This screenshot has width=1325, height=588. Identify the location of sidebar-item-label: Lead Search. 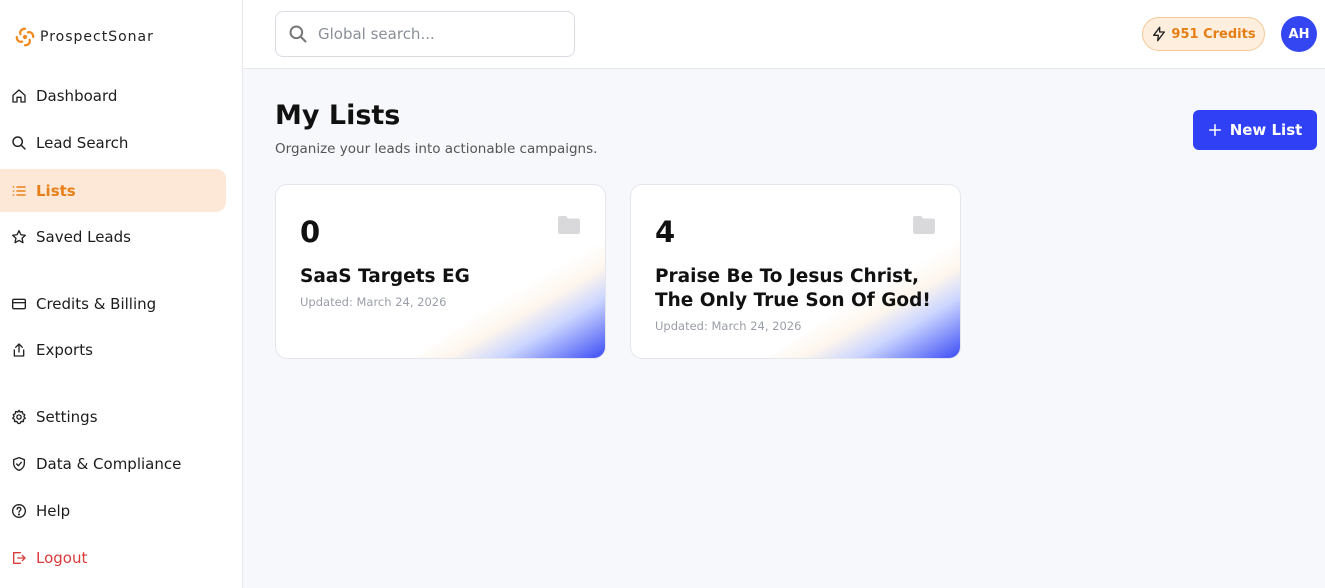
(82, 142).